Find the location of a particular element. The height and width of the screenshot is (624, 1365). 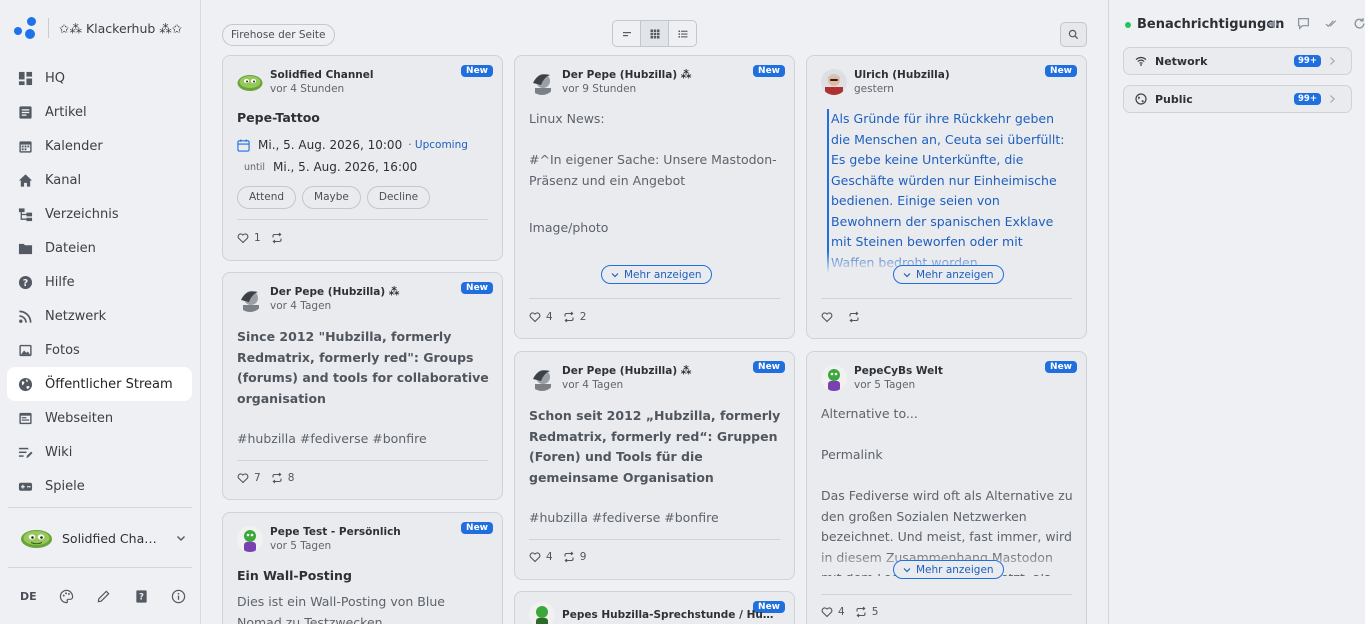

decline-button: Decline is located at coordinates (398, 197).